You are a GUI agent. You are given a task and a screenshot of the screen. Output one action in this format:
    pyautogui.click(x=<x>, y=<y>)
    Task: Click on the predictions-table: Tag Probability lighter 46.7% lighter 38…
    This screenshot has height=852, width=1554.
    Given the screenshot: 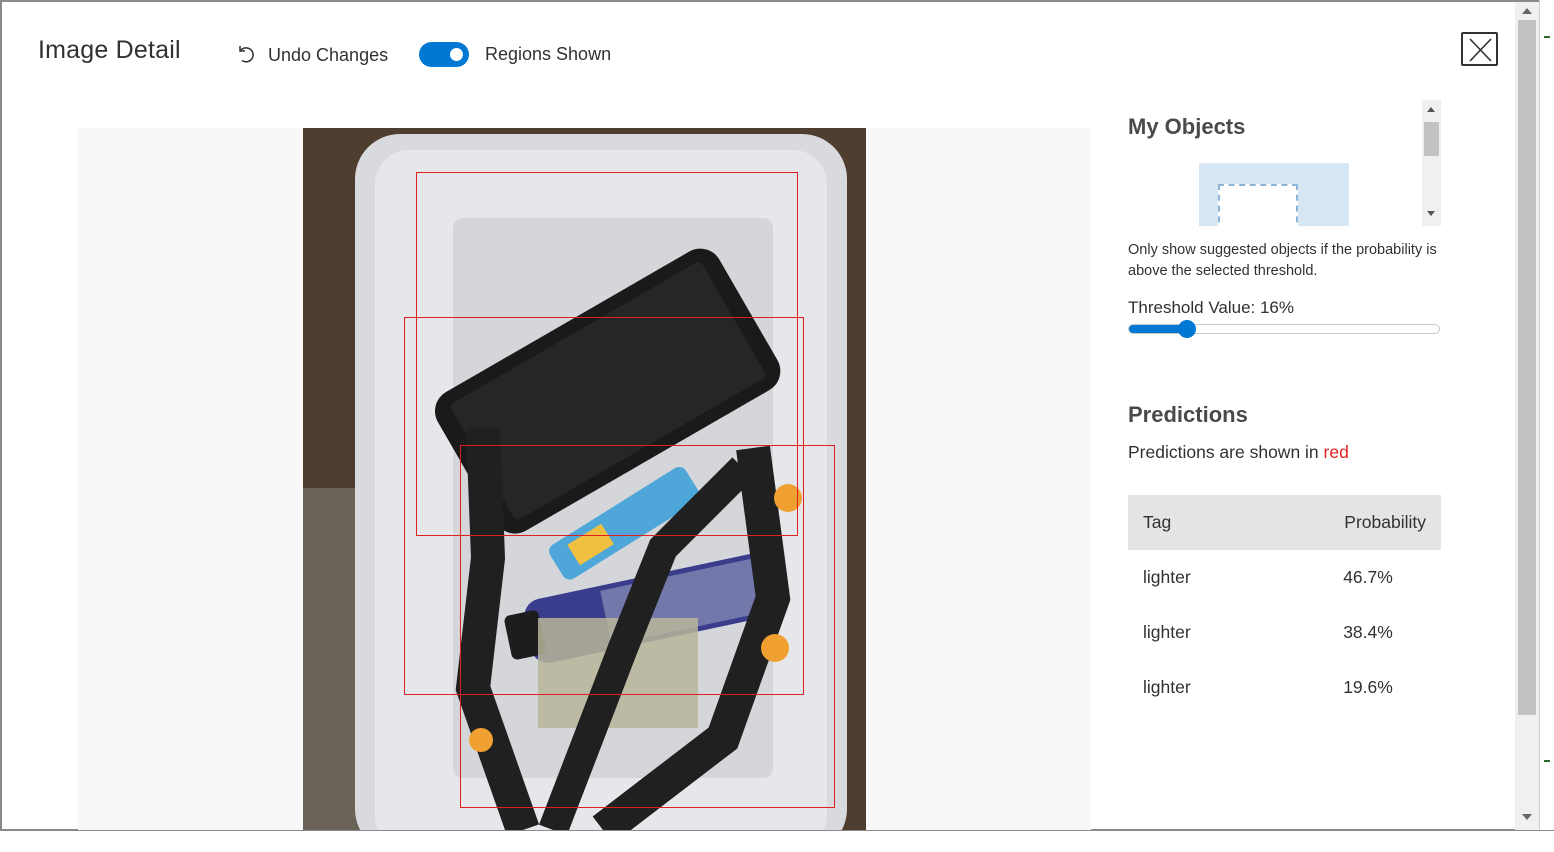 What is the action you would take?
    pyautogui.click(x=1284, y=605)
    